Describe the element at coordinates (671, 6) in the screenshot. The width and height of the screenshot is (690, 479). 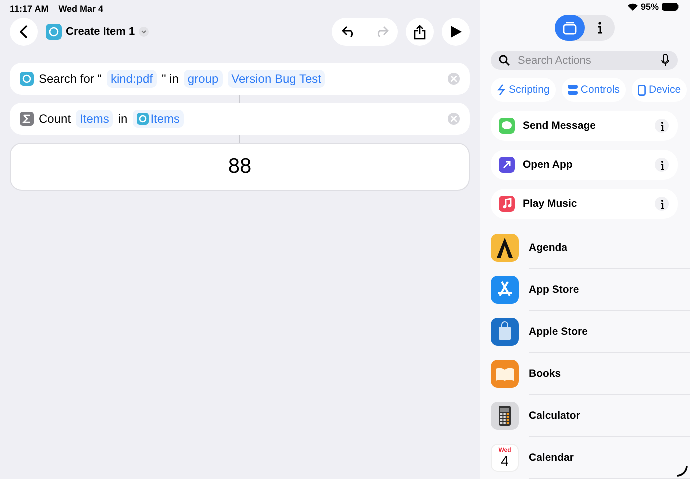
I see `battery-icon` at that location.